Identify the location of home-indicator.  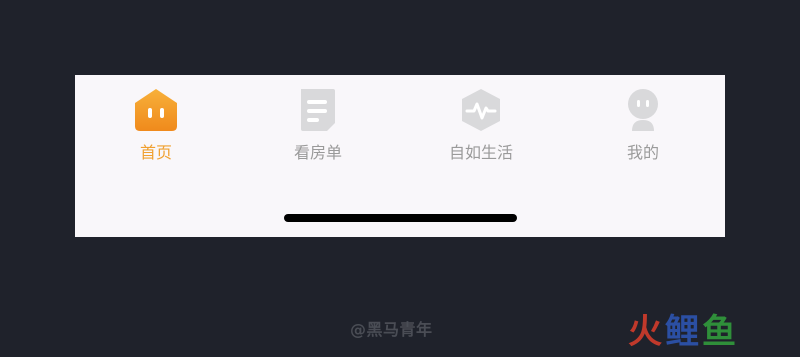
(400, 218).